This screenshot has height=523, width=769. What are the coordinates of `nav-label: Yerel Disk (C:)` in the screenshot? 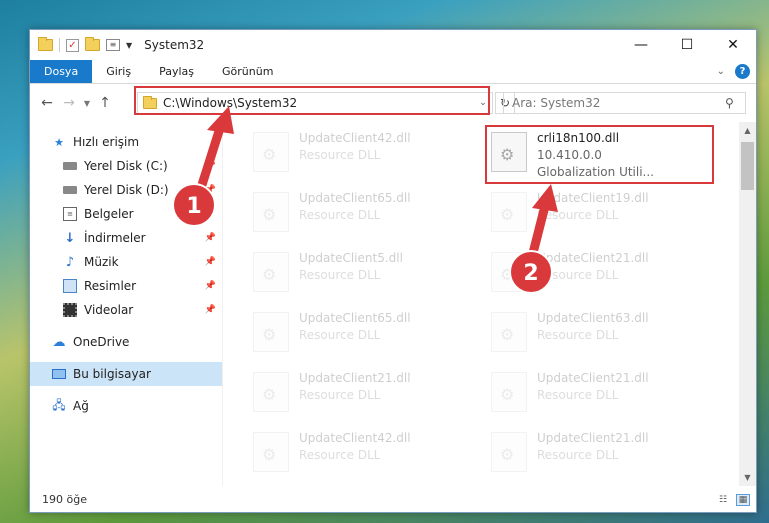 It's located at (126, 166).